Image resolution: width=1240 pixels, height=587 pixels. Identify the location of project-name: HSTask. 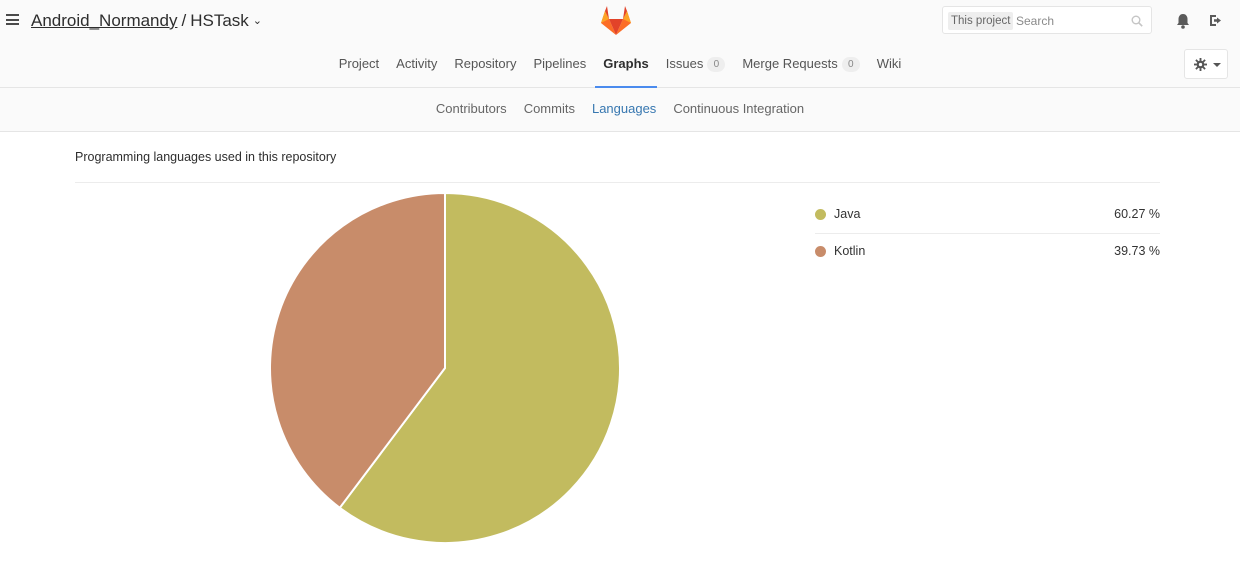
(219, 20).